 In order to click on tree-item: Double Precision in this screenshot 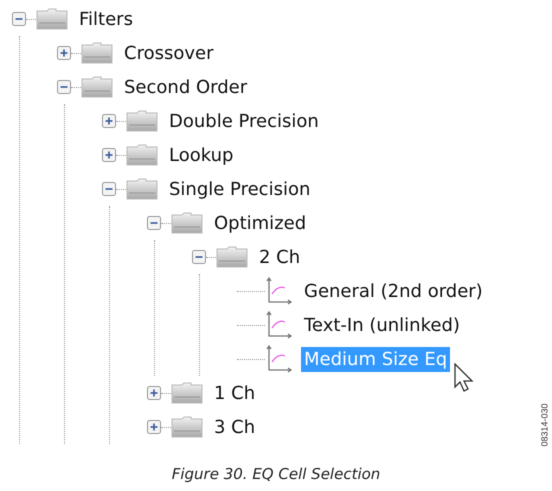, I will do `click(244, 121)`.